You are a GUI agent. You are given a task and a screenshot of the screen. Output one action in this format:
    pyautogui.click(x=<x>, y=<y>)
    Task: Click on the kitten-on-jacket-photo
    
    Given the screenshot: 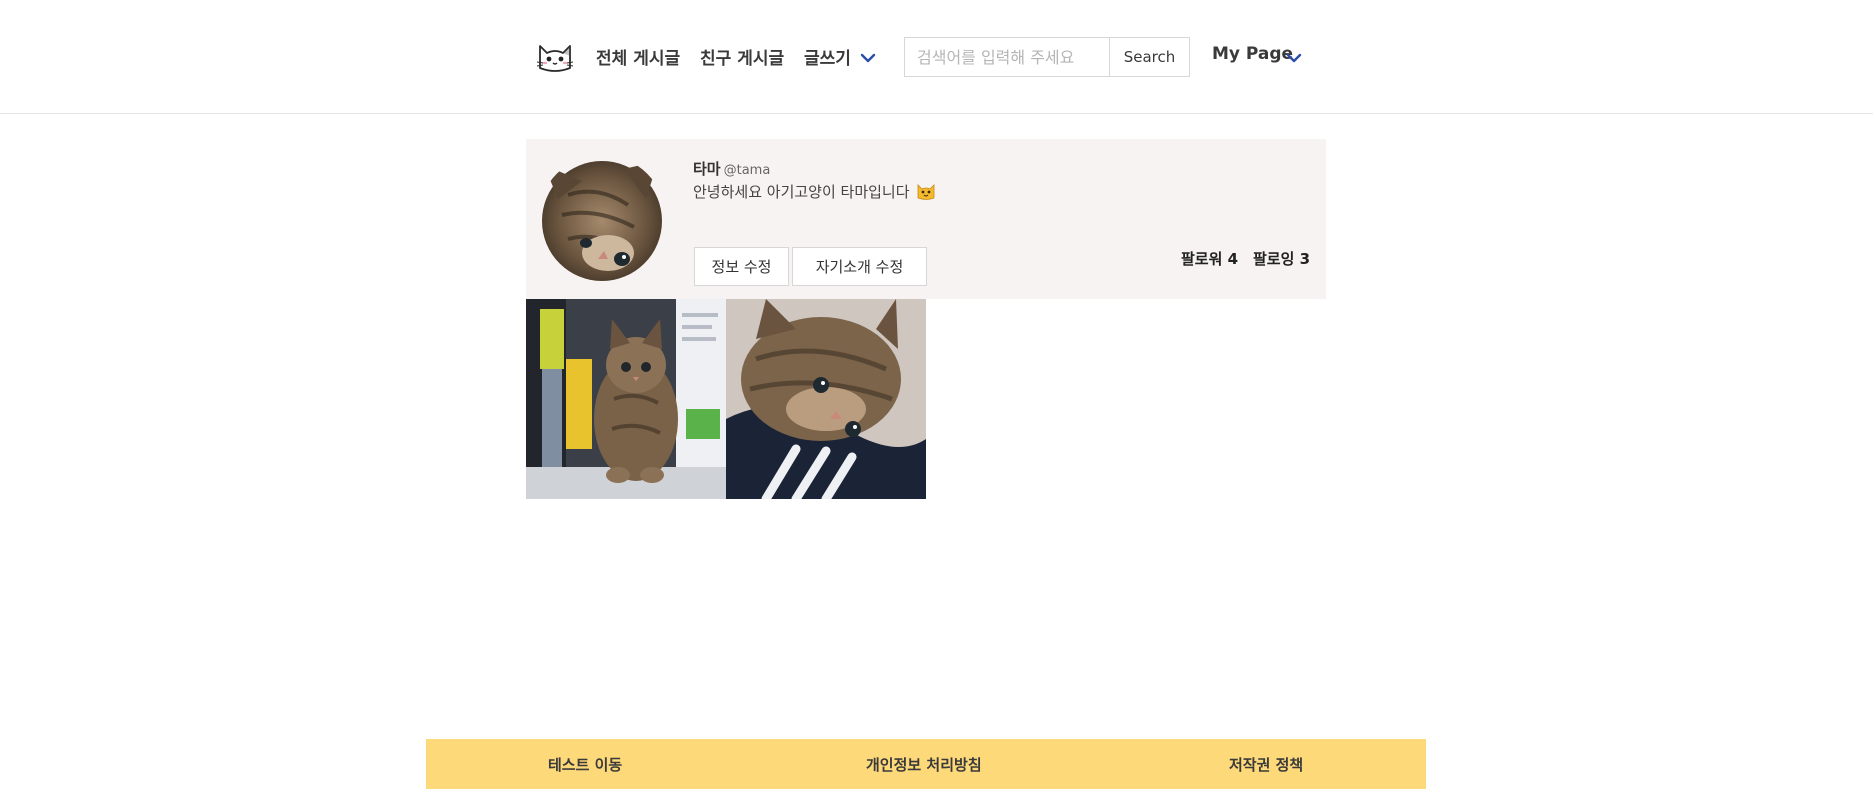 What is the action you would take?
    pyautogui.click(x=826, y=399)
    